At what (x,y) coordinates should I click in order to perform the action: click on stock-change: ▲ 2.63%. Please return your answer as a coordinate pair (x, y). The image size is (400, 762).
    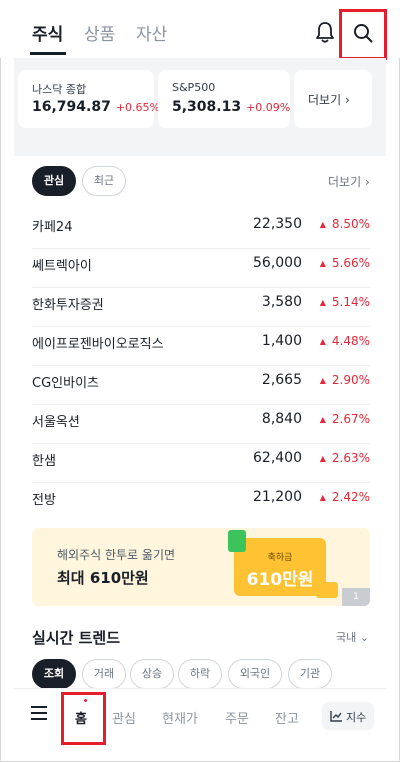
    Looking at the image, I should click on (344, 458).